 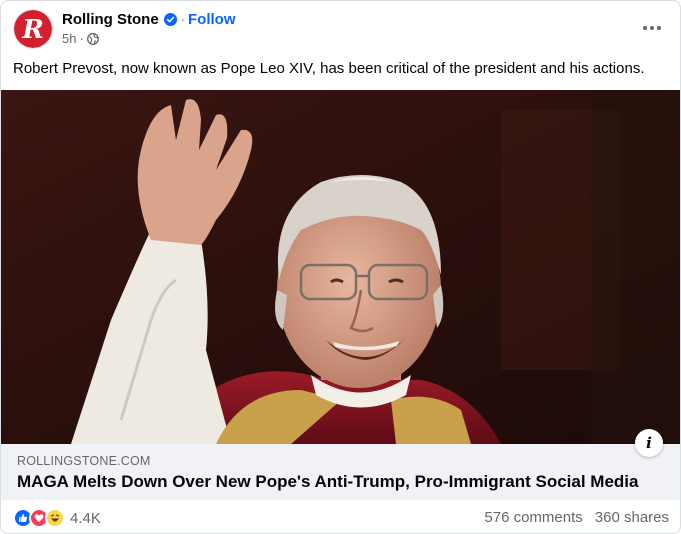 What do you see at coordinates (340, 29) in the screenshot?
I see `post-header: R Rolling Stone · Follow 5h ·` at bounding box center [340, 29].